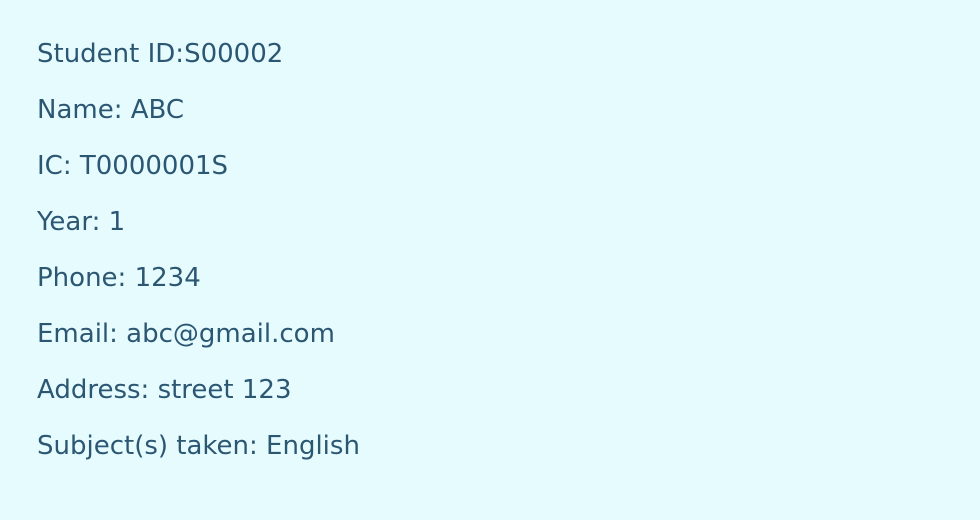 The height and width of the screenshot is (520, 980). Describe the element at coordinates (198, 446) in the screenshot. I see `student-subjects-line: Subject(s) taken: English` at that location.